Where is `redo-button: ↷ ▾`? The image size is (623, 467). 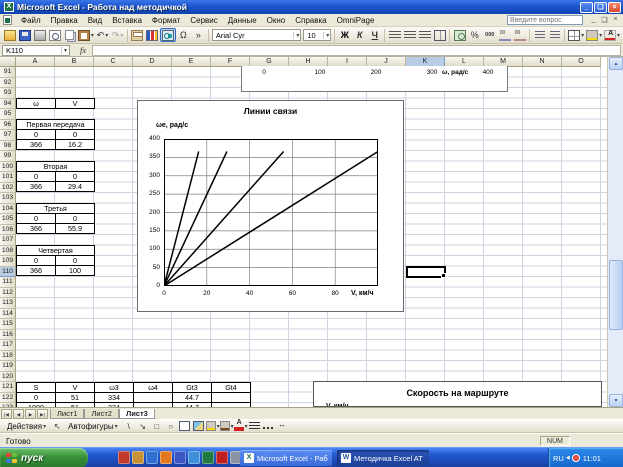
redo-button: ↷ ▾ is located at coordinates (117, 35).